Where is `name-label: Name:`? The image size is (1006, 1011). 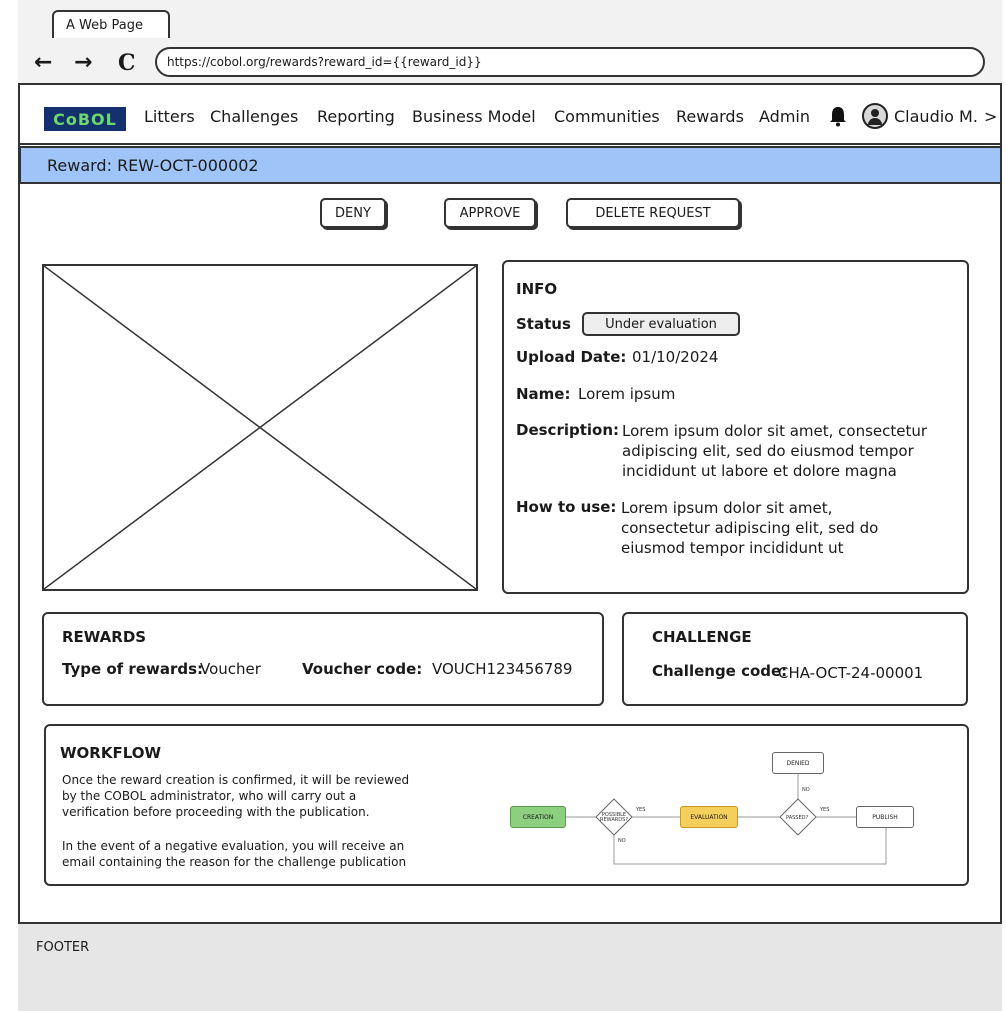 name-label: Name: is located at coordinates (543, 394).